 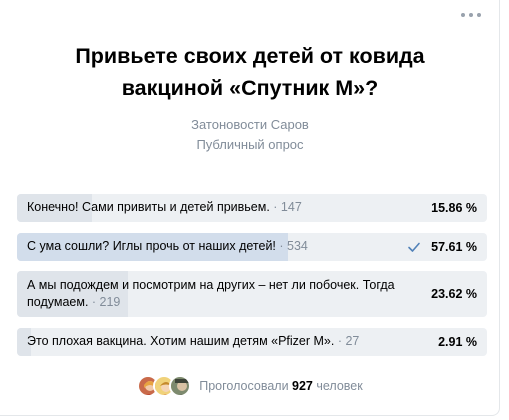 What do you see at coordinates (347, 341) in the screenshot?
I see `poll-option-count: · 27` at bounding box center [347, 341].